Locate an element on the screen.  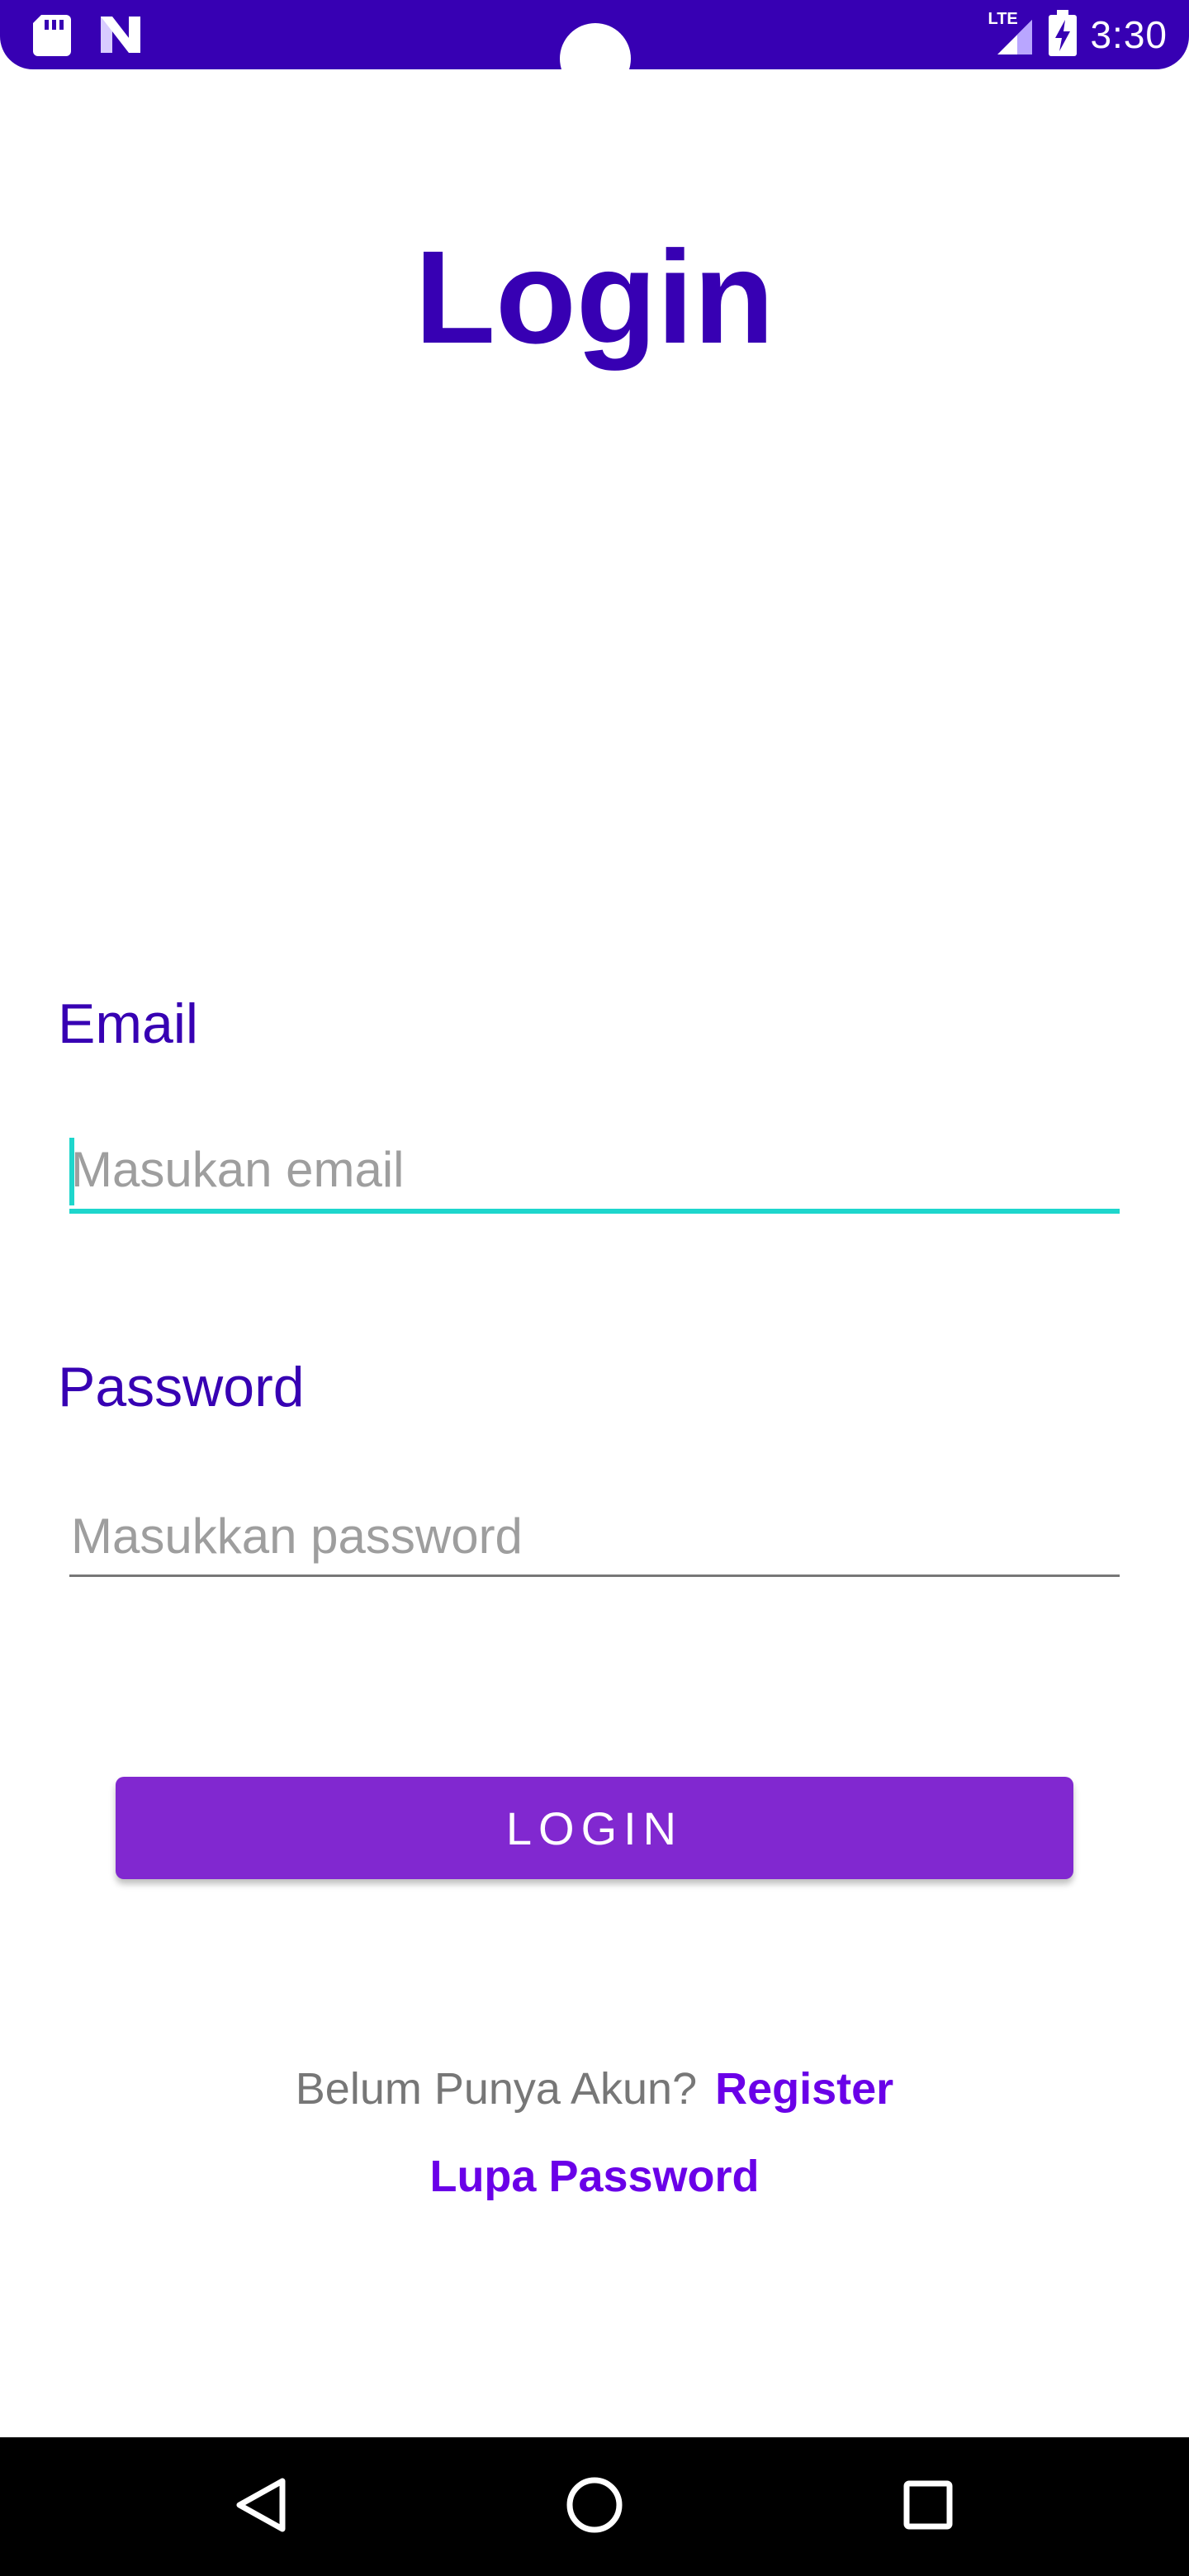
battery-charging-icon is located at coordinates (1063, 34).